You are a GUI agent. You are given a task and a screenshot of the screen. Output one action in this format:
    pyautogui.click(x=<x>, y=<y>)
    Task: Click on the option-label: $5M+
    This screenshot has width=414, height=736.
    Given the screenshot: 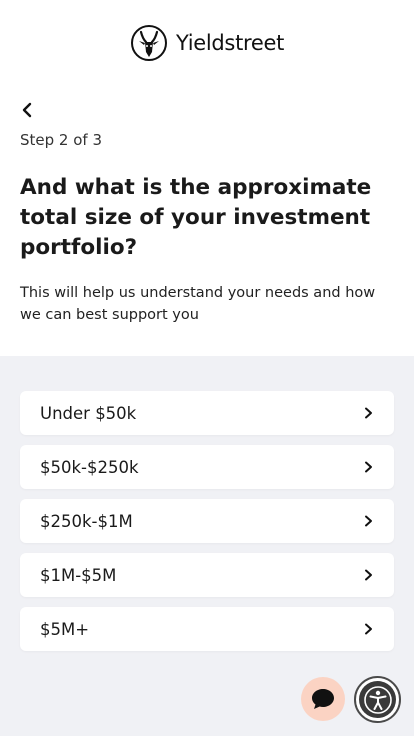 What is the action you would take?
    pyautogui.click(x=65, y=629)
    